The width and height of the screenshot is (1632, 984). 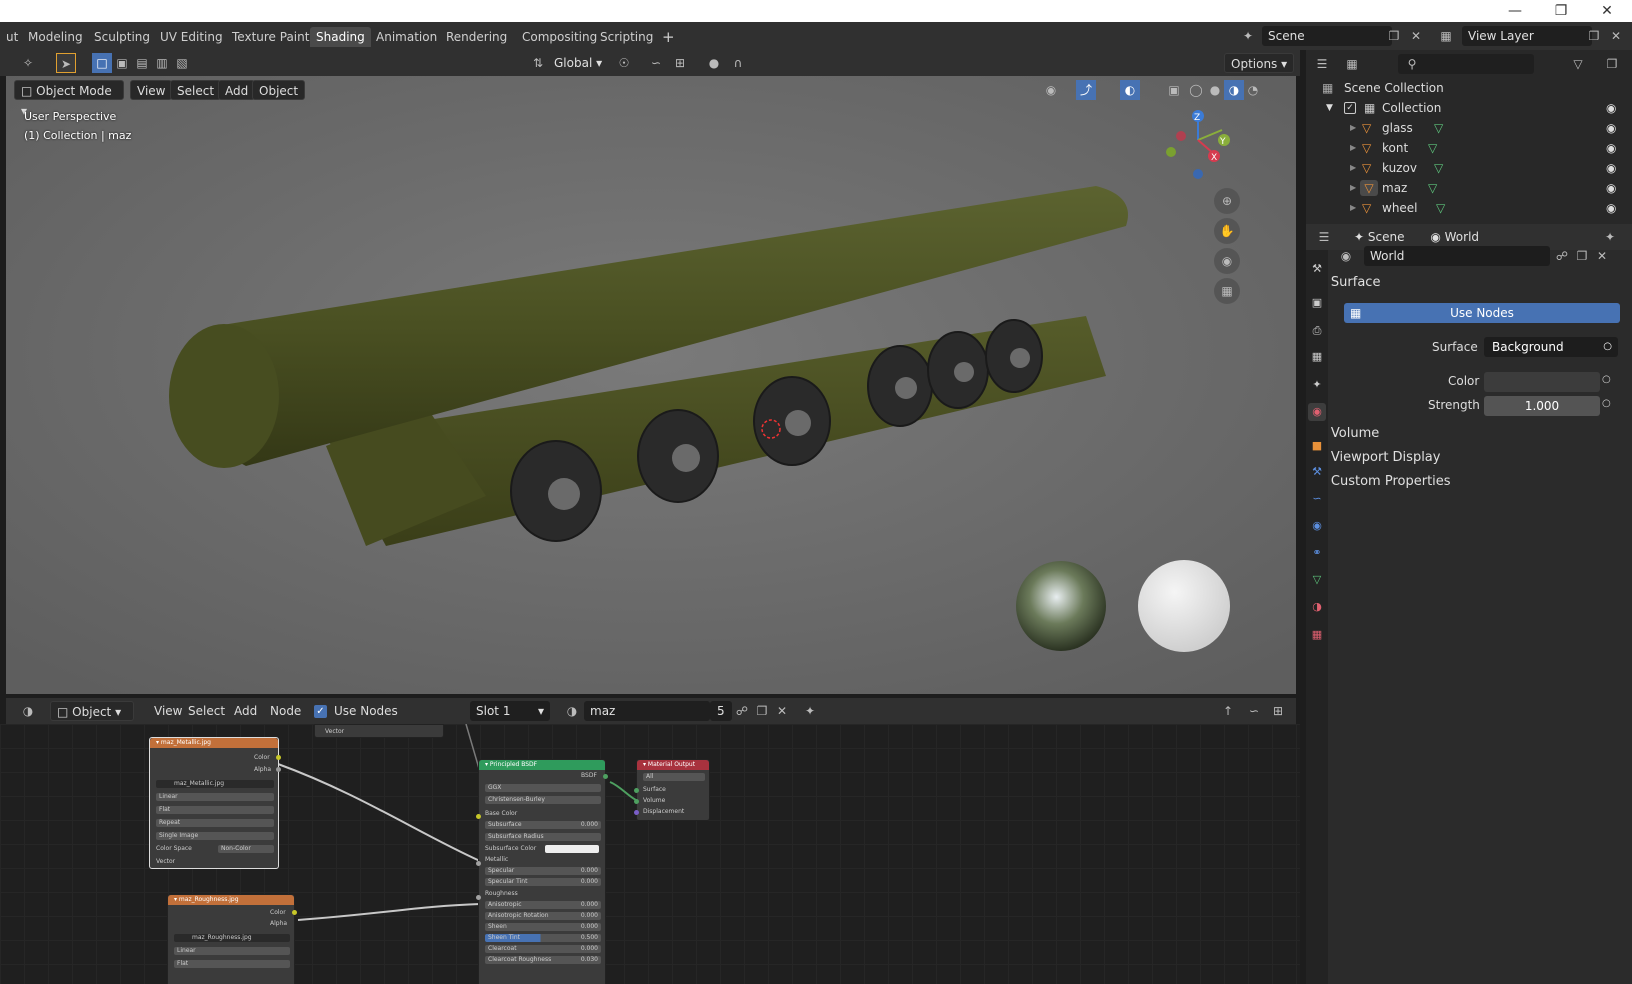 What do you see at coordinates (742, 711) in the screenshot?
I see `fake-user-icon: ☍` at bounding box center [742, 711].